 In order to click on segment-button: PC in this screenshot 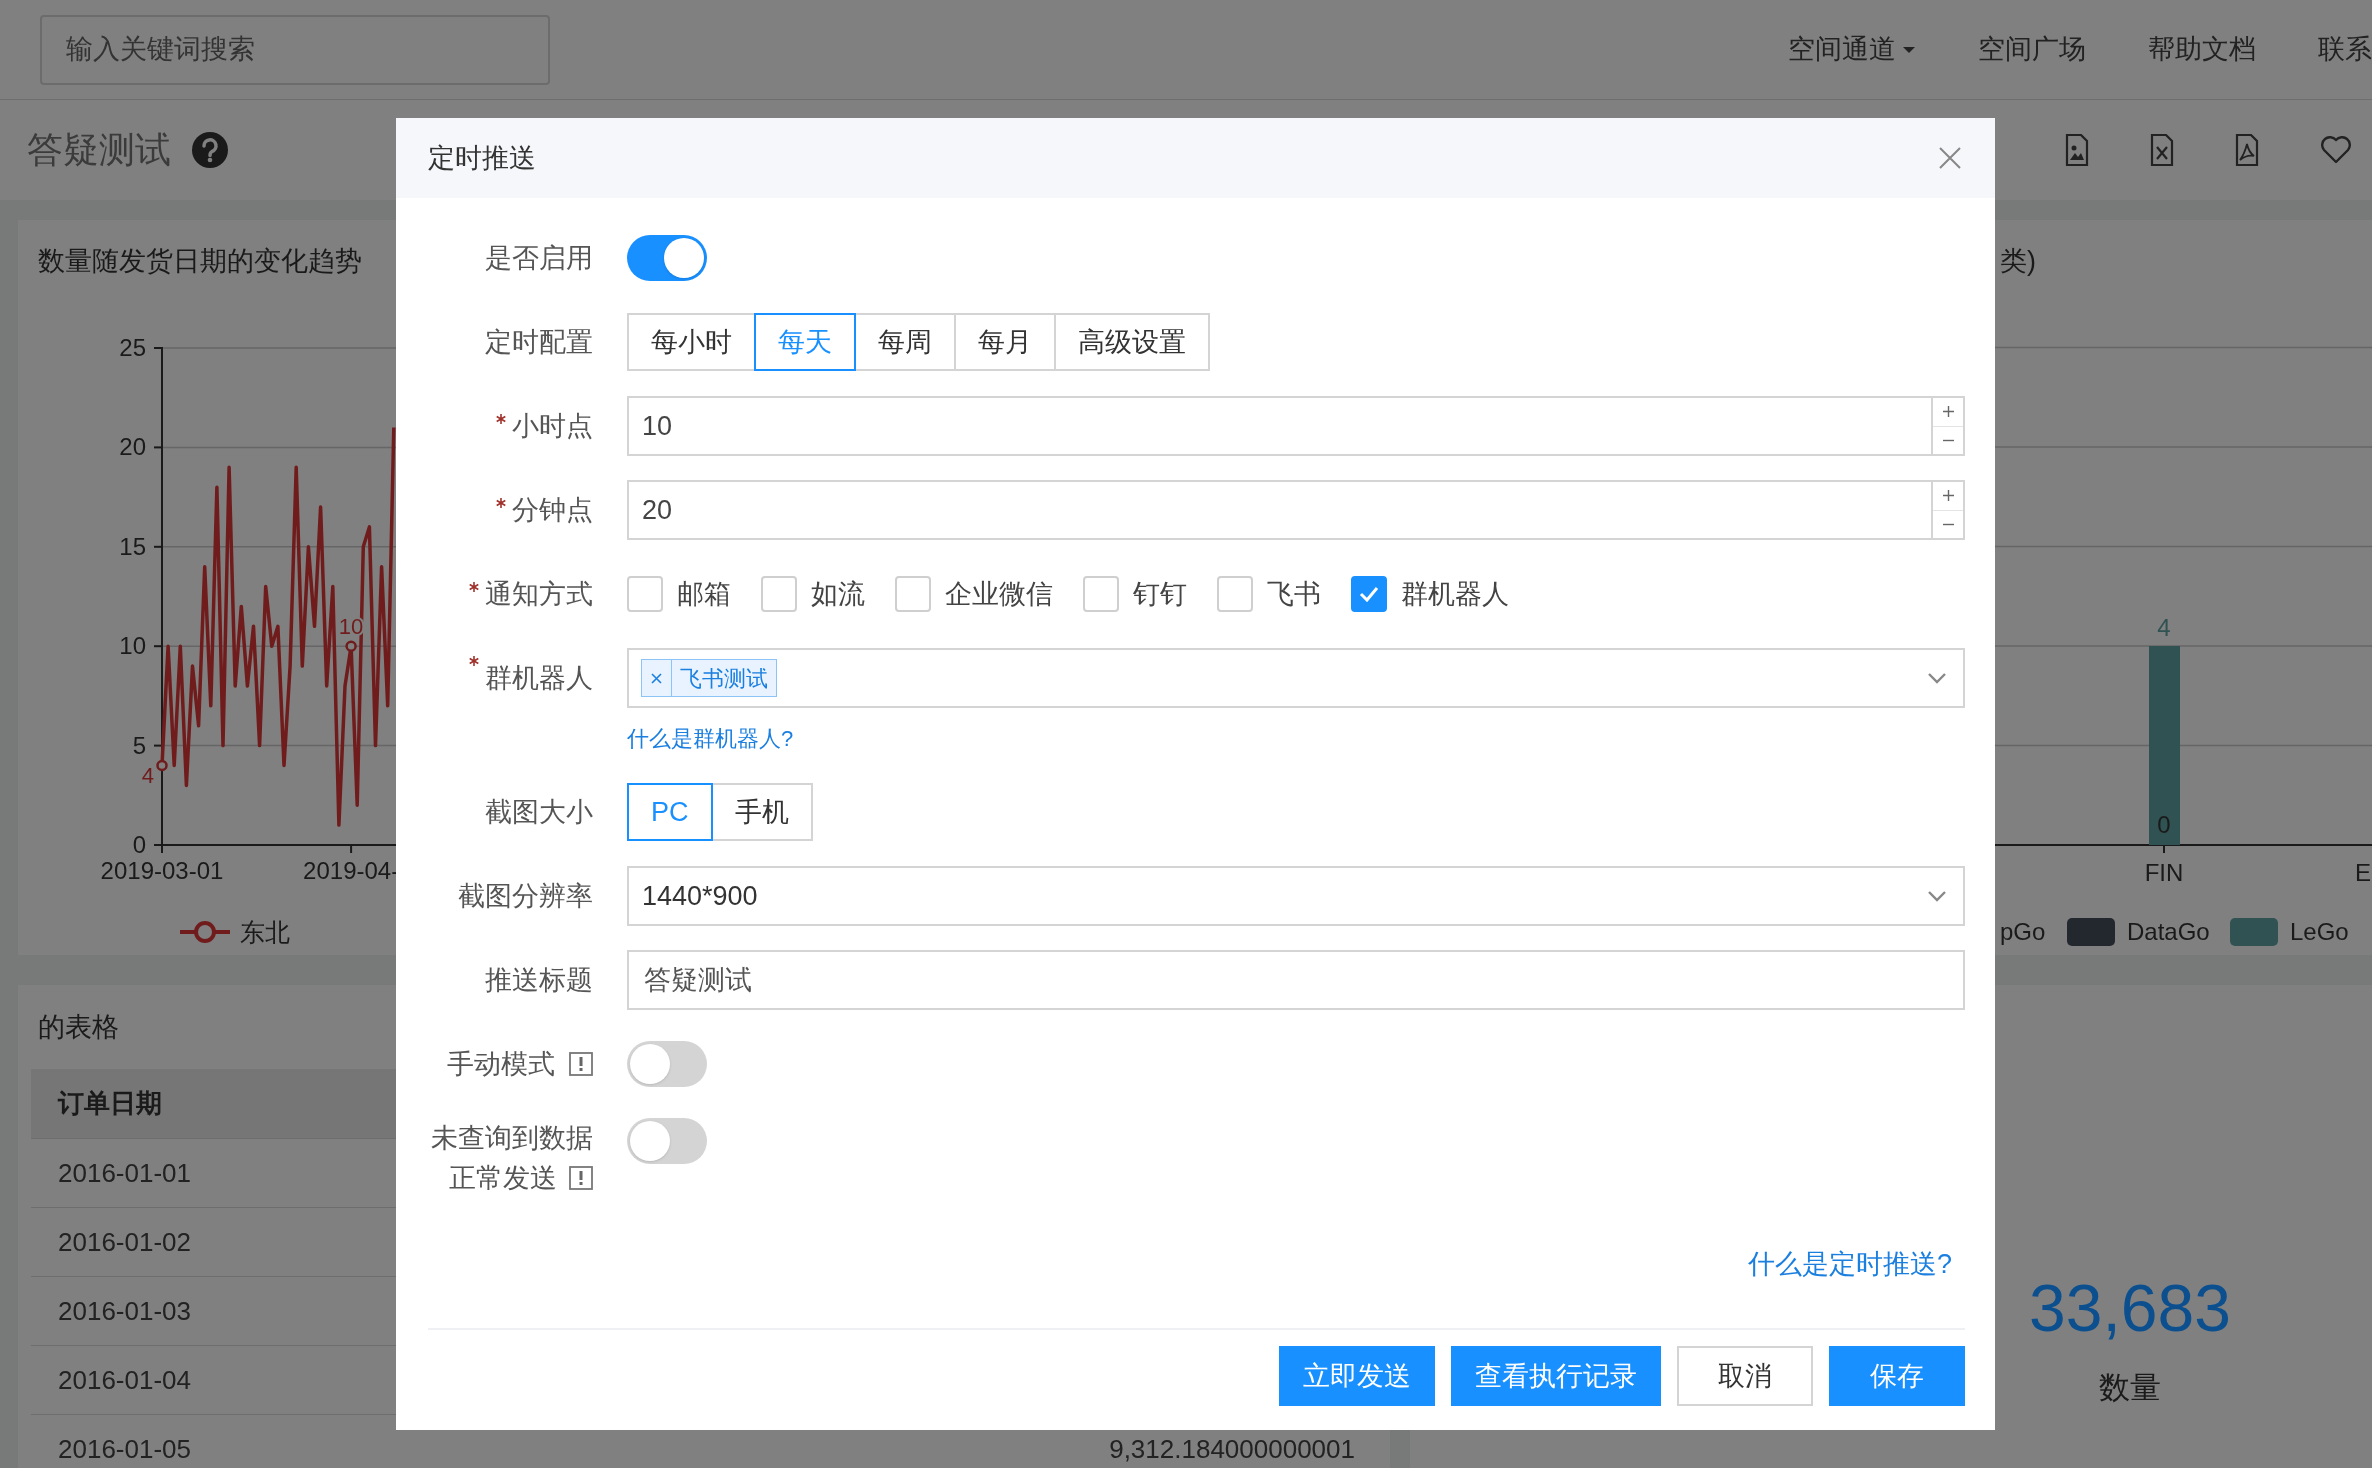, I will do `click(670, 812)`.